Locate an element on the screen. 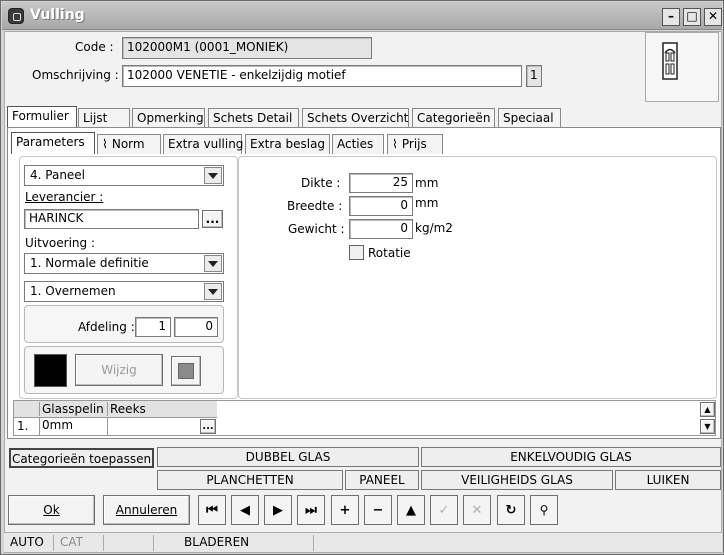 The height and width of the screenshot is (555, 724). status-auto: AUTO is located at coordinates (29, 543).